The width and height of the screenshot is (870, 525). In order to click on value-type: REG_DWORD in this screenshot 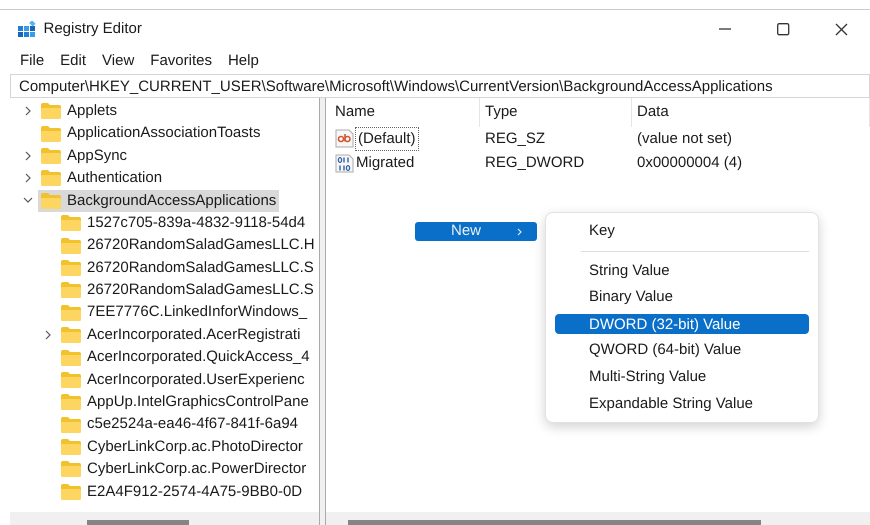, I will do `click(535, 163)`.